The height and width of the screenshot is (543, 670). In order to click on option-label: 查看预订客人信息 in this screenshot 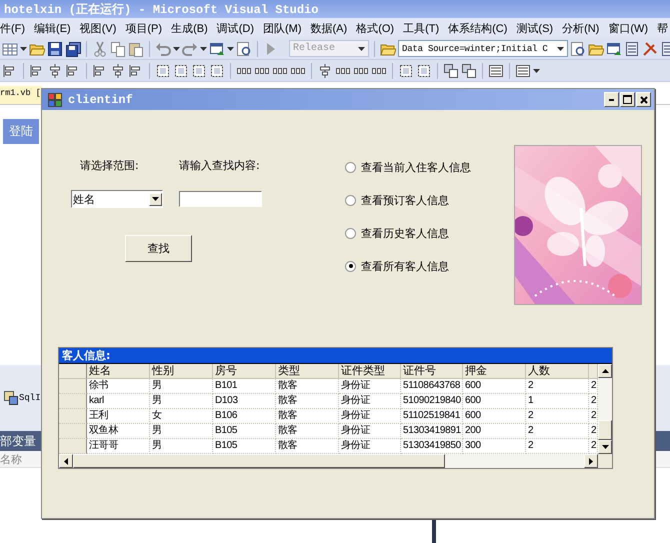, I will do `click(405, 200)`.